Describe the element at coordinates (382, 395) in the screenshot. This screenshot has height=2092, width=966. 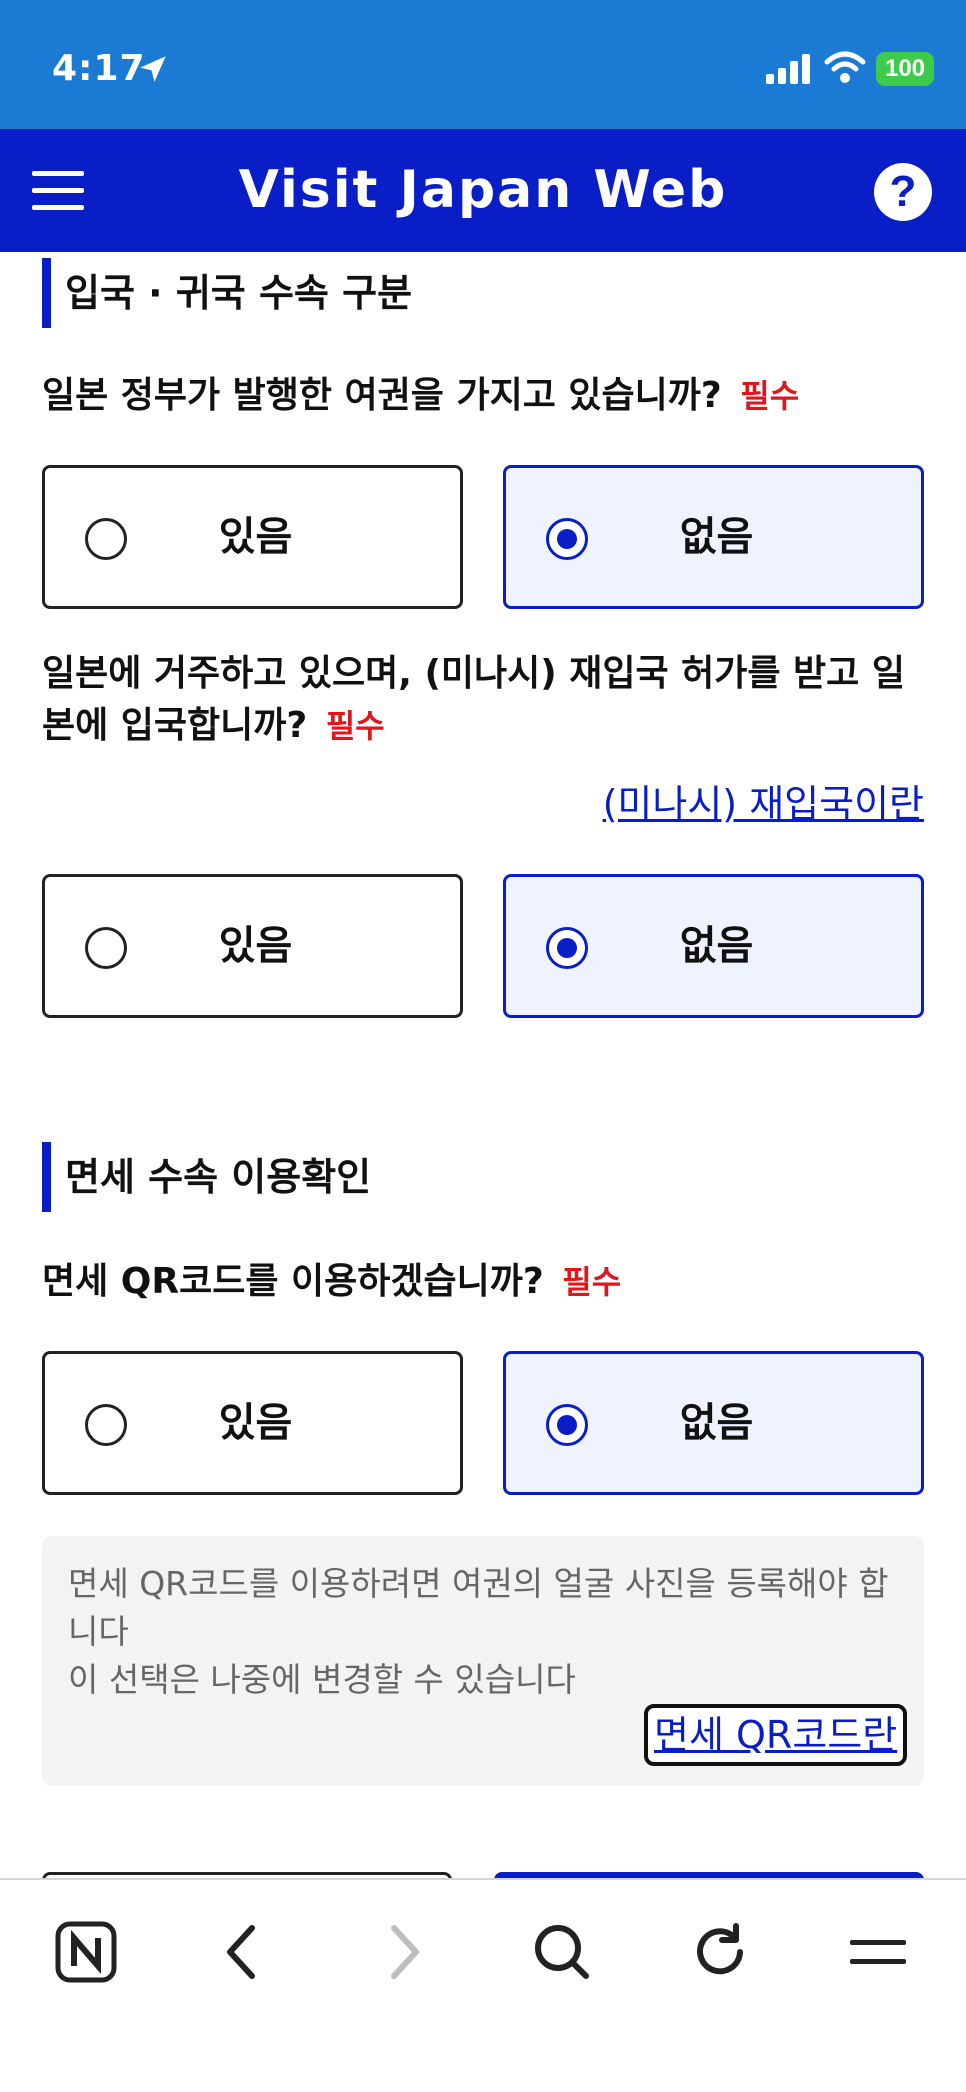
I see `question-text: 일본 정부가 발행한 여권을 가지고 있습니까?` at that location.